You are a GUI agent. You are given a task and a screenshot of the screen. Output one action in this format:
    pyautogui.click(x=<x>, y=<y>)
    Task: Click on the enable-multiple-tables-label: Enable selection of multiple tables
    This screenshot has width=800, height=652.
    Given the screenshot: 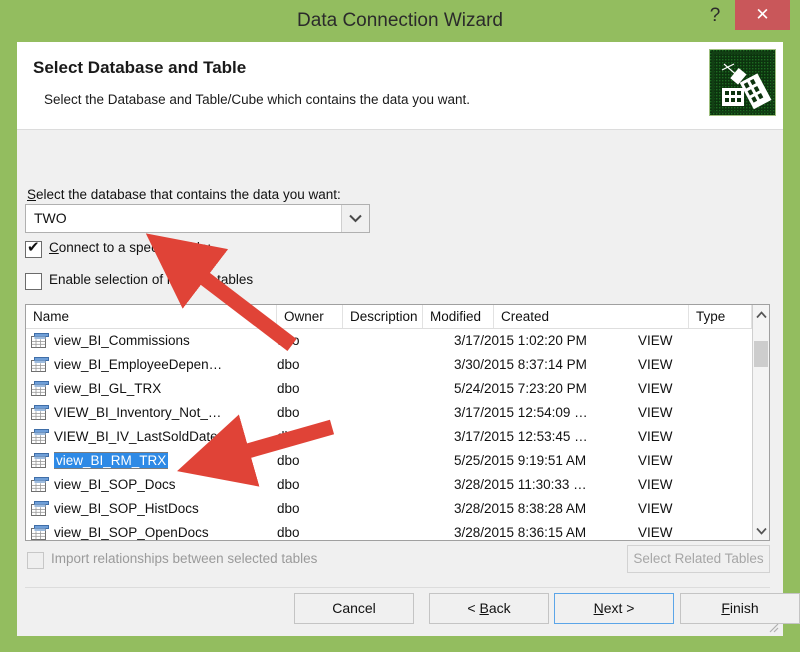 What is the action you would take?
    pyautogui.click(x=151, y=279)
    